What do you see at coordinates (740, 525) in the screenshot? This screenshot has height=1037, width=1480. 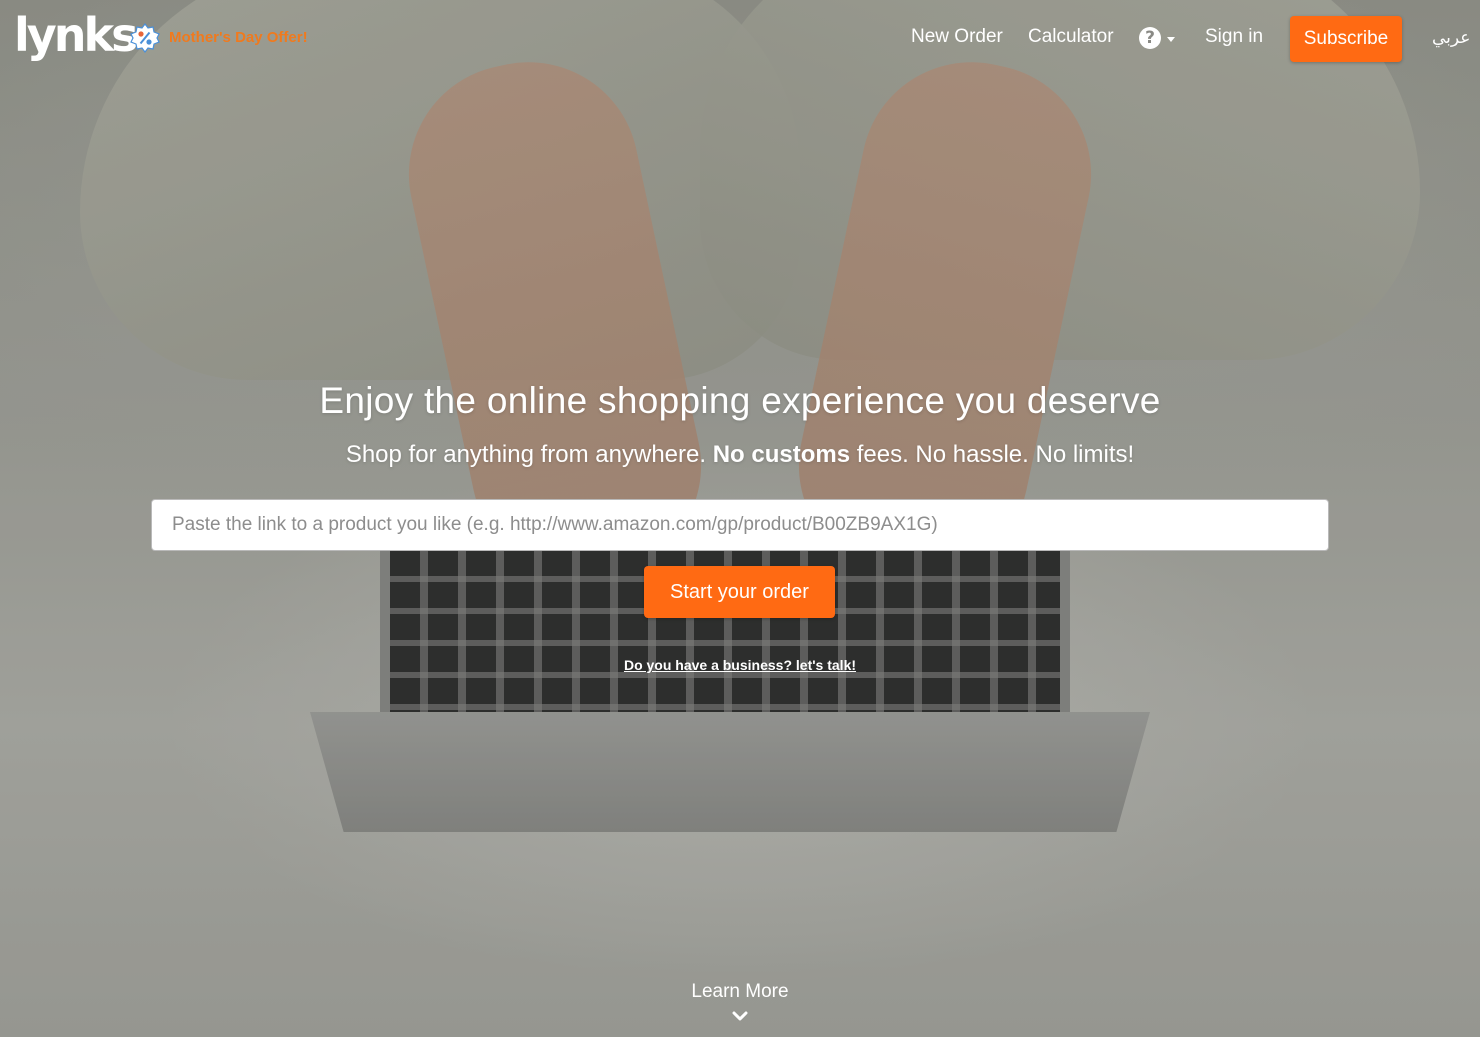 I see `product-link-input` at bounding box center [740, 525].